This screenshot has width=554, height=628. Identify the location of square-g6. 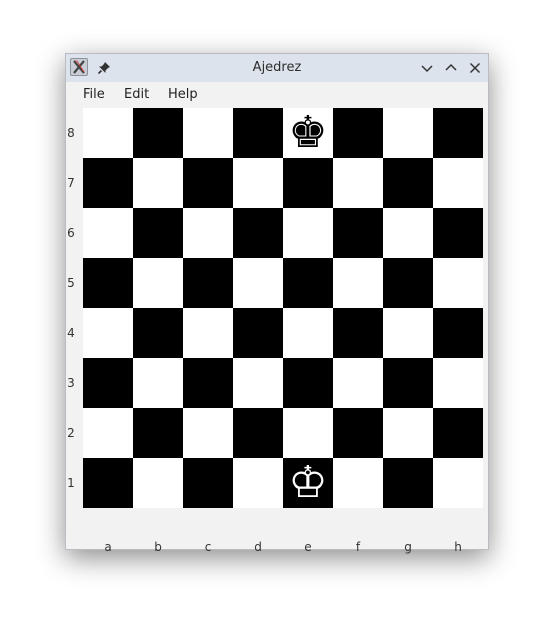
(408, 233).